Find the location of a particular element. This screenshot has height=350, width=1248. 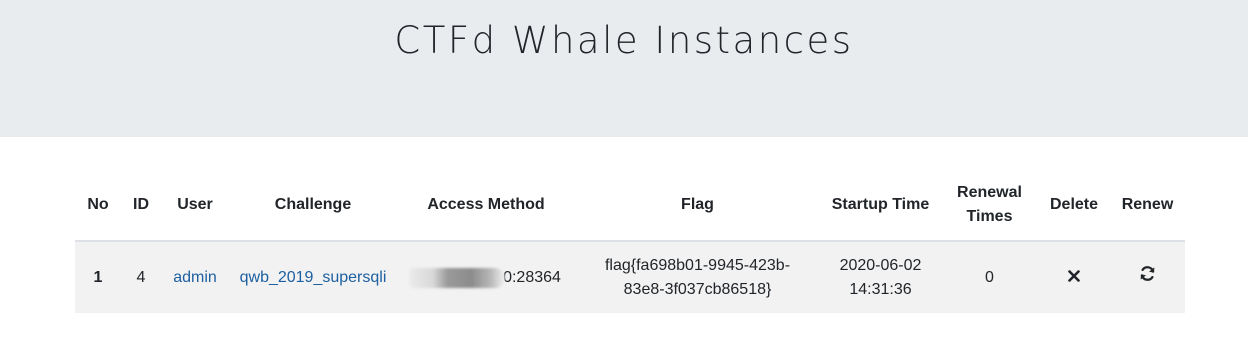

row-renew is located at coordinates (1147, 277).